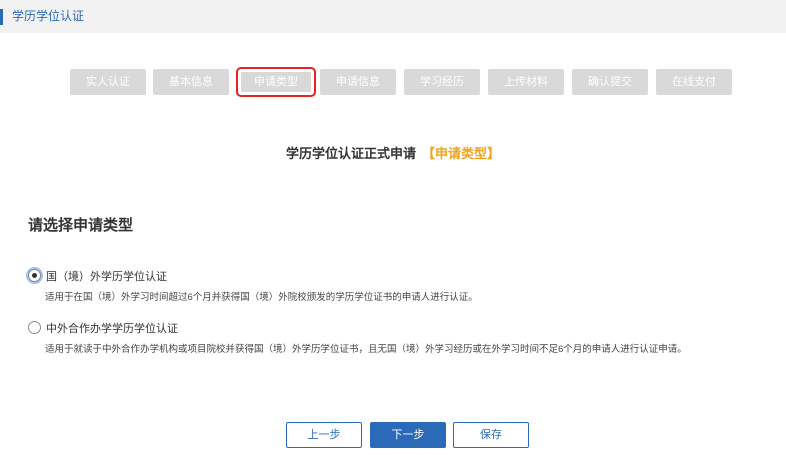 Image resolution: width=786 pixels, height=455 pixels. What do you see at coordinates (393, 16) in the screenshot?
I see `page-header: 学历学位认证` at bounding box center [393, 16].